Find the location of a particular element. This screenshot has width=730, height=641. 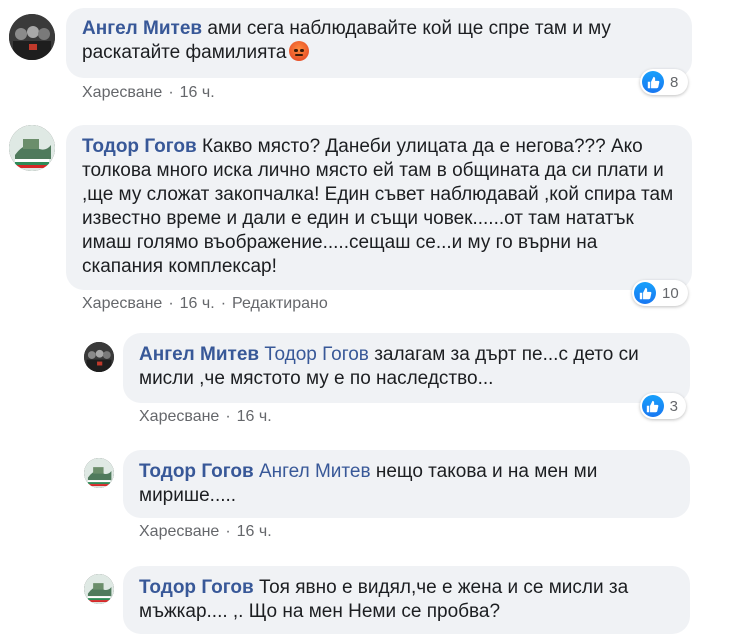

reaction-count-pill: 10 is located at coordinates (660, 293).